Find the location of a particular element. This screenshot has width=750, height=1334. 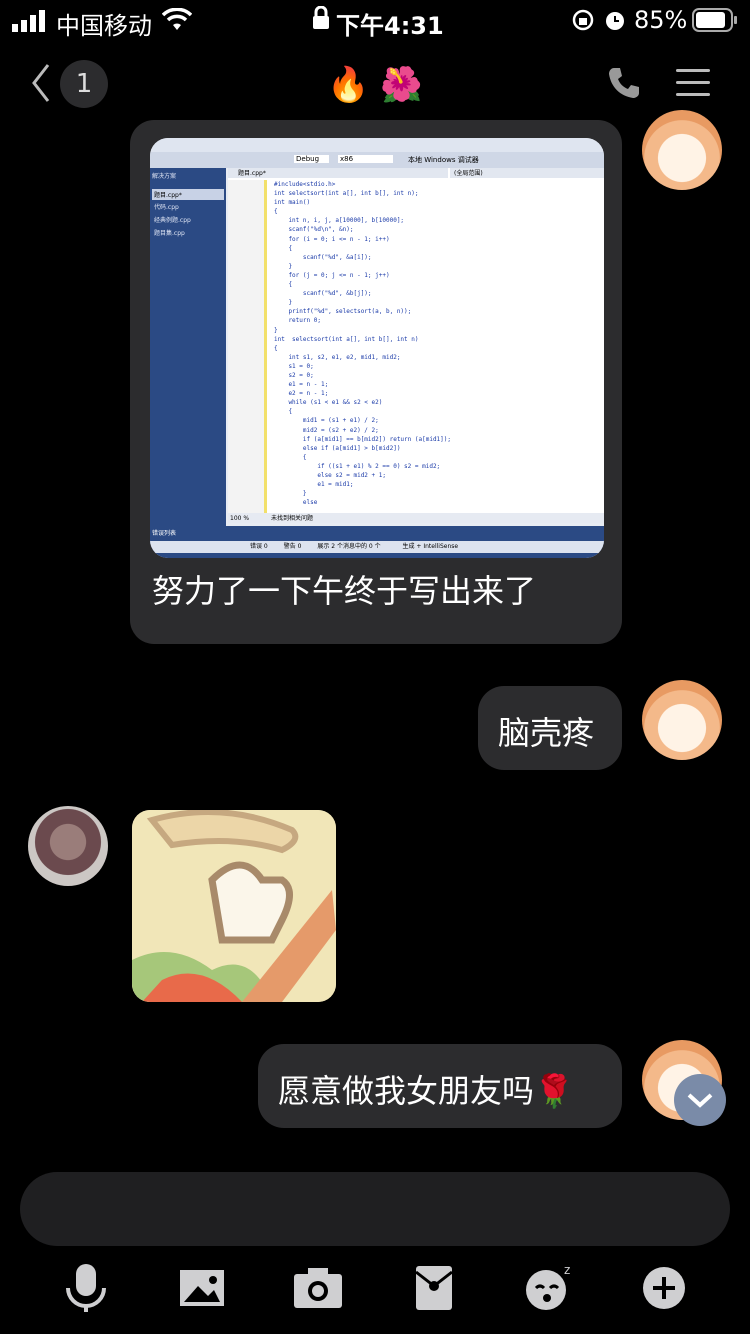

carrier-label: 中国移动 is located at coordinates (104, 26).